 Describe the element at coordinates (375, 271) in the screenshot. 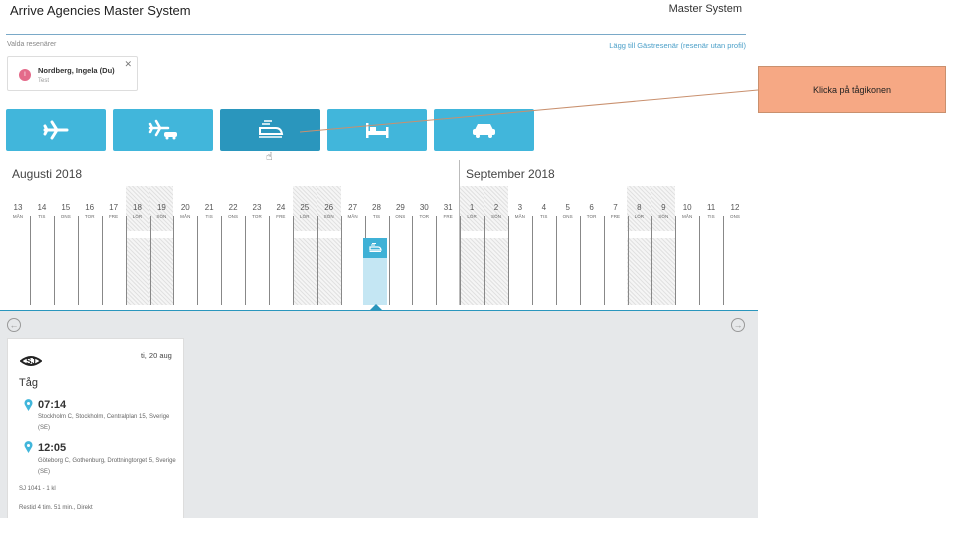

I see `selected-day-marker` at that location.